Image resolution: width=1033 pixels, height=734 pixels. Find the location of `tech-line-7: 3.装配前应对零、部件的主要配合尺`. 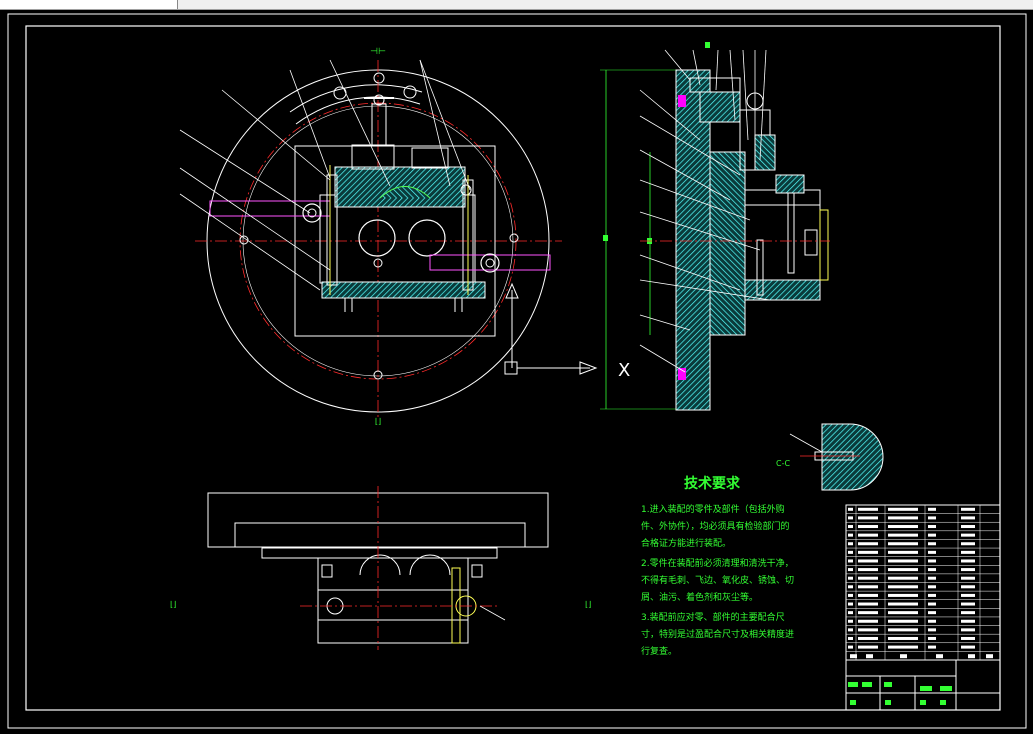

tech-line-7: 3.装配前应对零、部件的主要配合尺 is located at coordinates (713, 617).